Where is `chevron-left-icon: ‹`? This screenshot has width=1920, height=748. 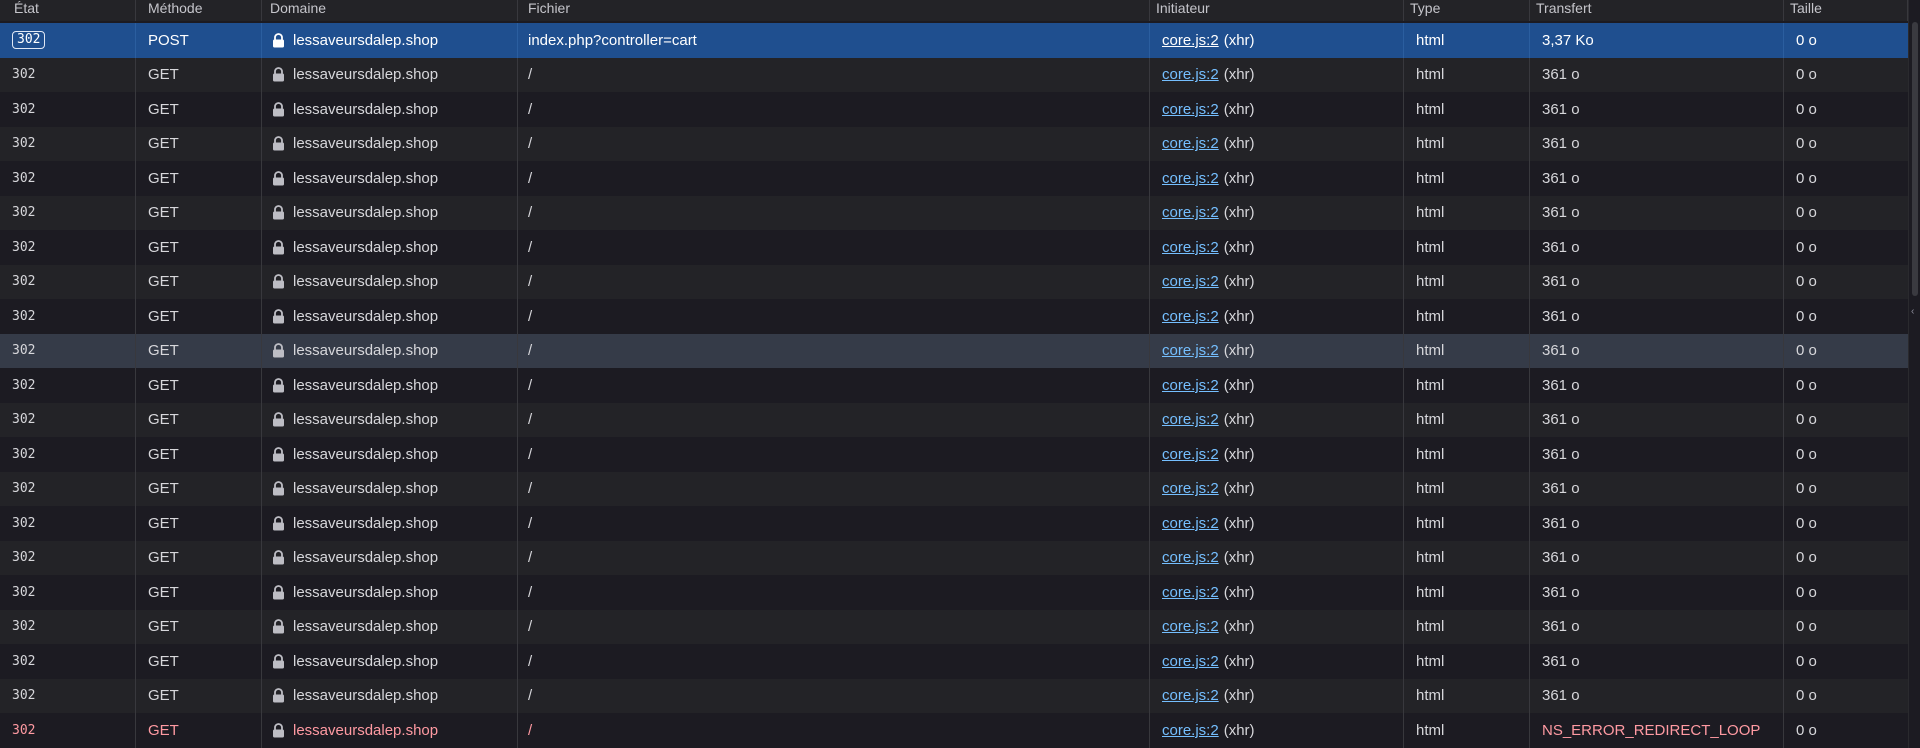
chevron-left-icon: ‹ is located at coordinates (1915, 312).